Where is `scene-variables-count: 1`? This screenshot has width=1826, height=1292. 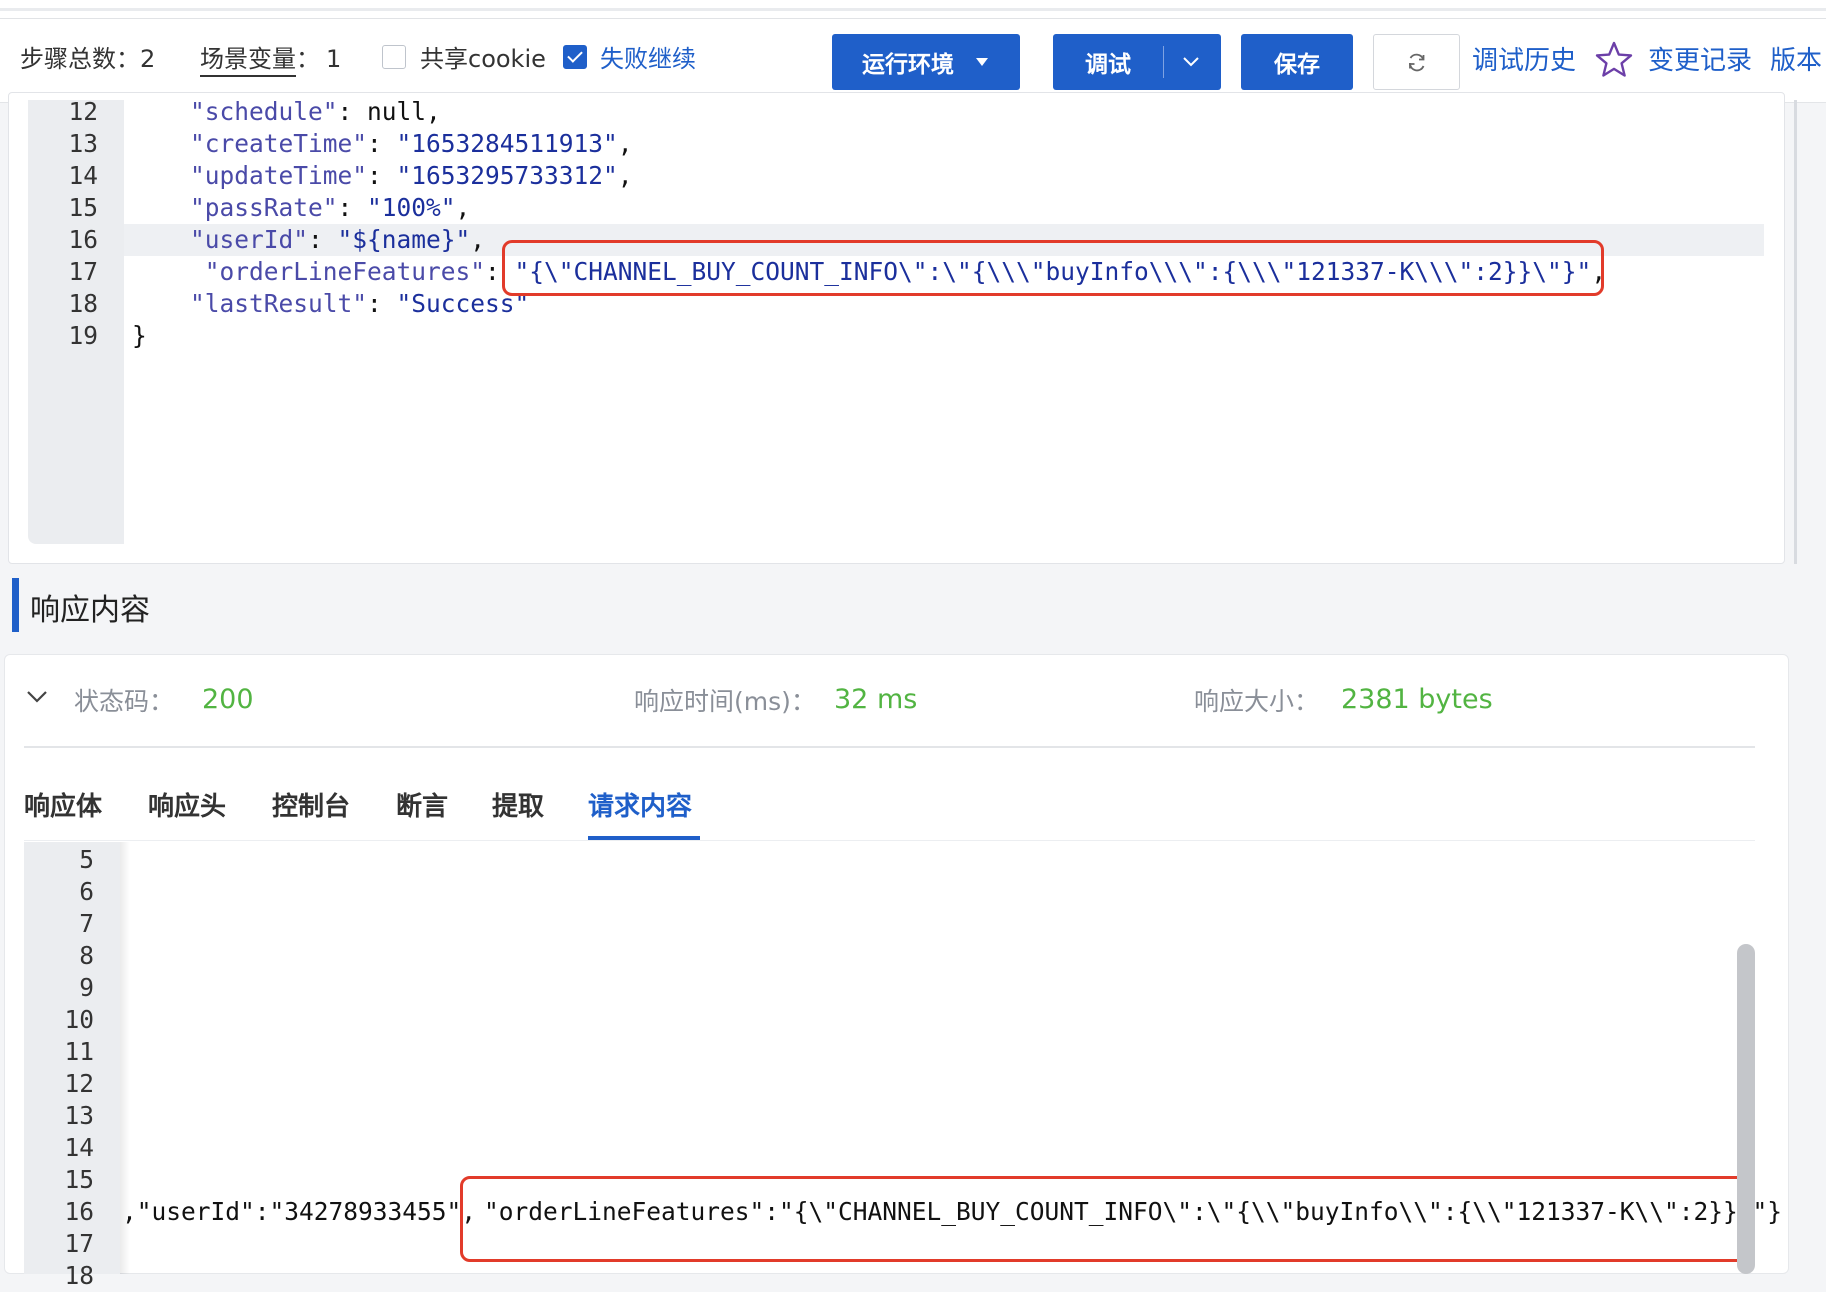 scene-variables-count: 1 is located at coordinates (334, 59).